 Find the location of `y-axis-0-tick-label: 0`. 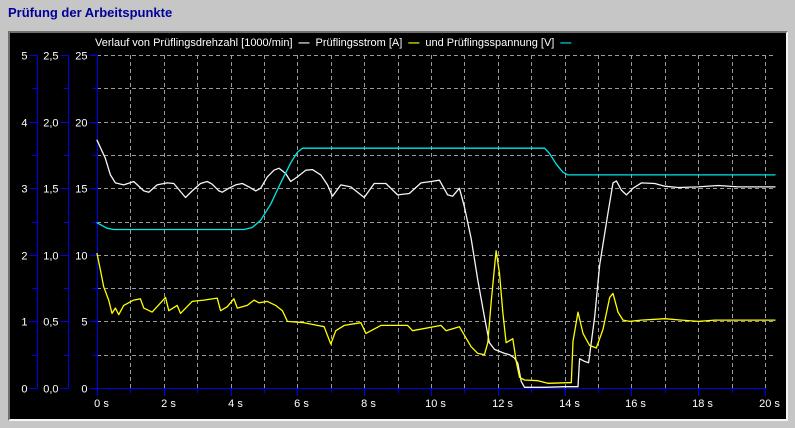

y-axis-0-tick-label: 0 is located at coordinates (24, 390).